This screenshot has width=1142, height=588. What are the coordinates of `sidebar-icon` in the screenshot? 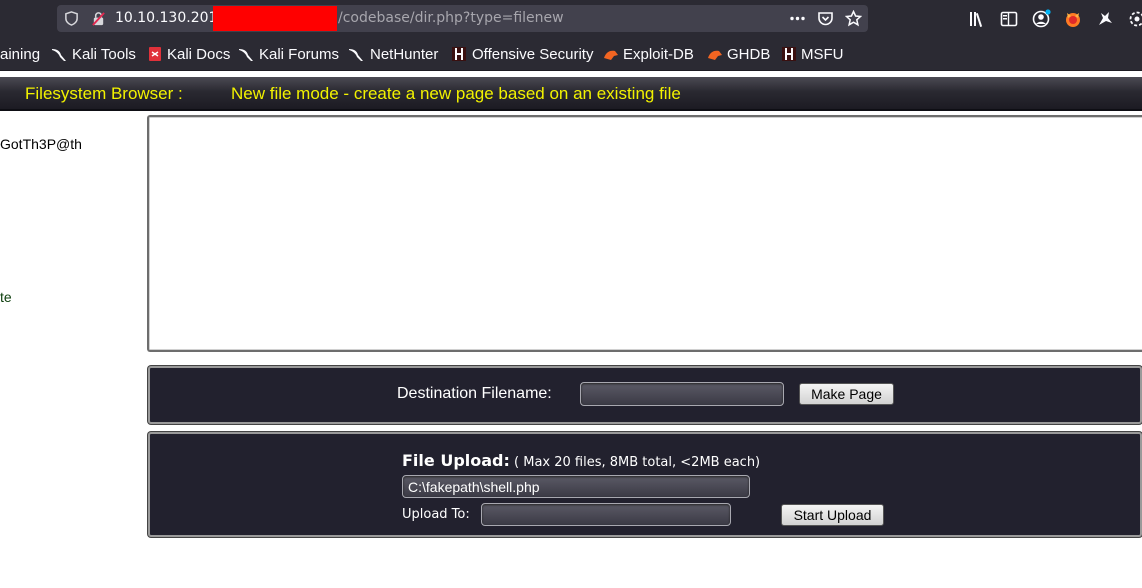 It's located at (1009, 19).